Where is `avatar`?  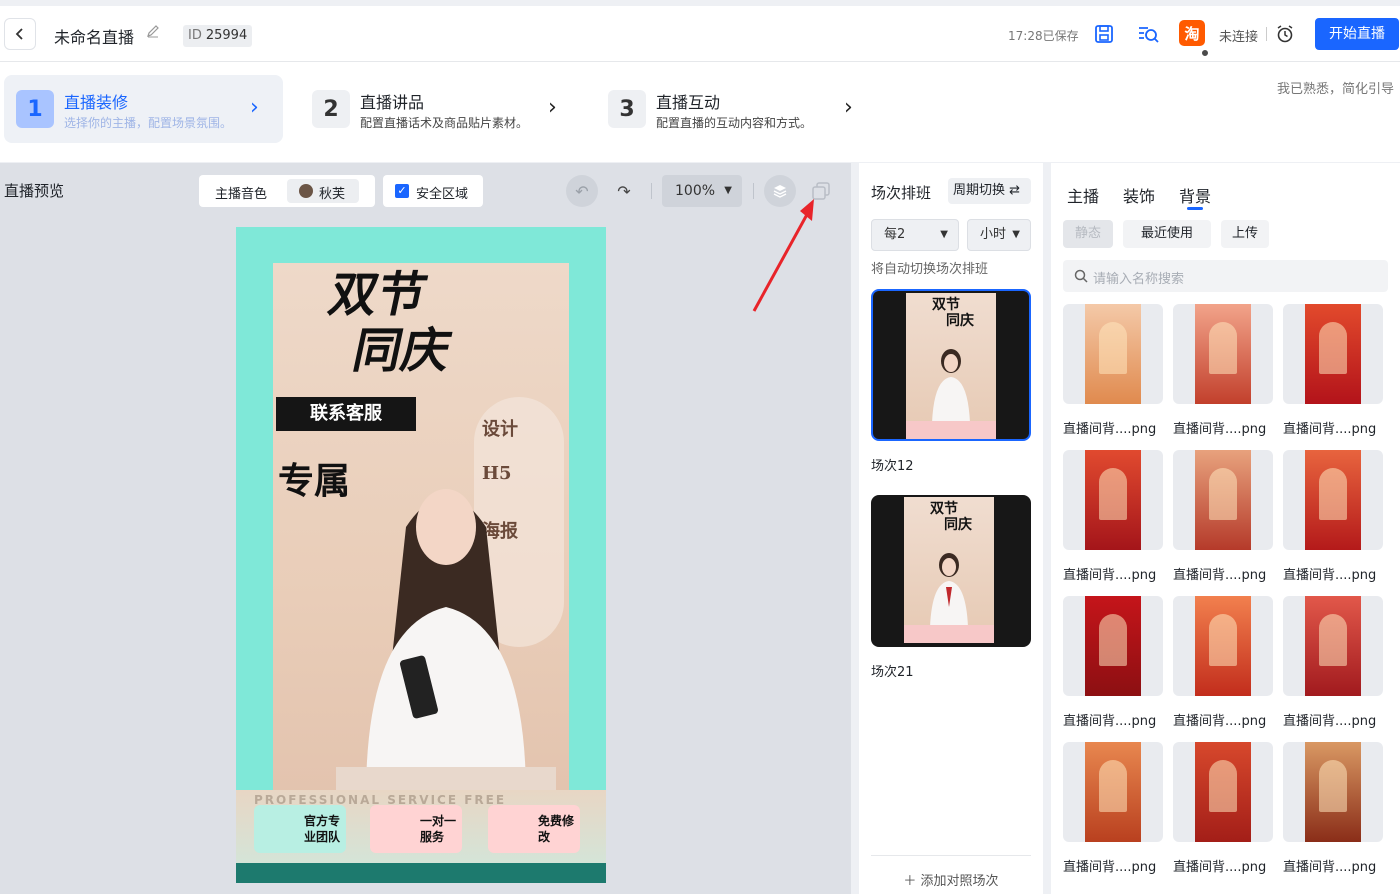 avatar is located at coordinates (306, 191).